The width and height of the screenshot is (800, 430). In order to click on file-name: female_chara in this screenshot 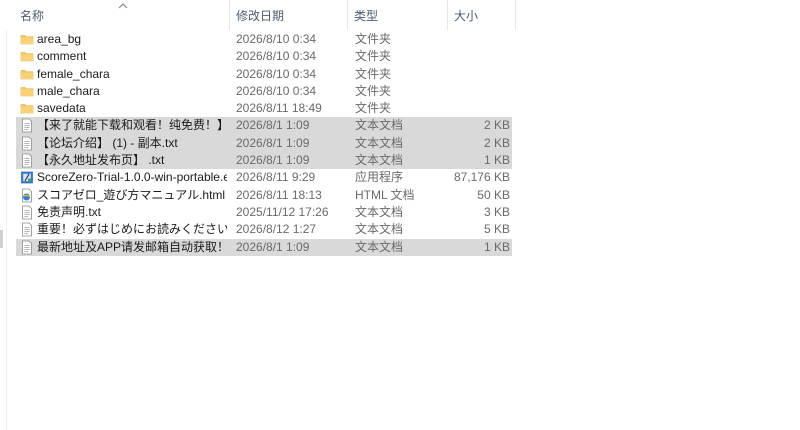, I will do `click(73, 73)`.